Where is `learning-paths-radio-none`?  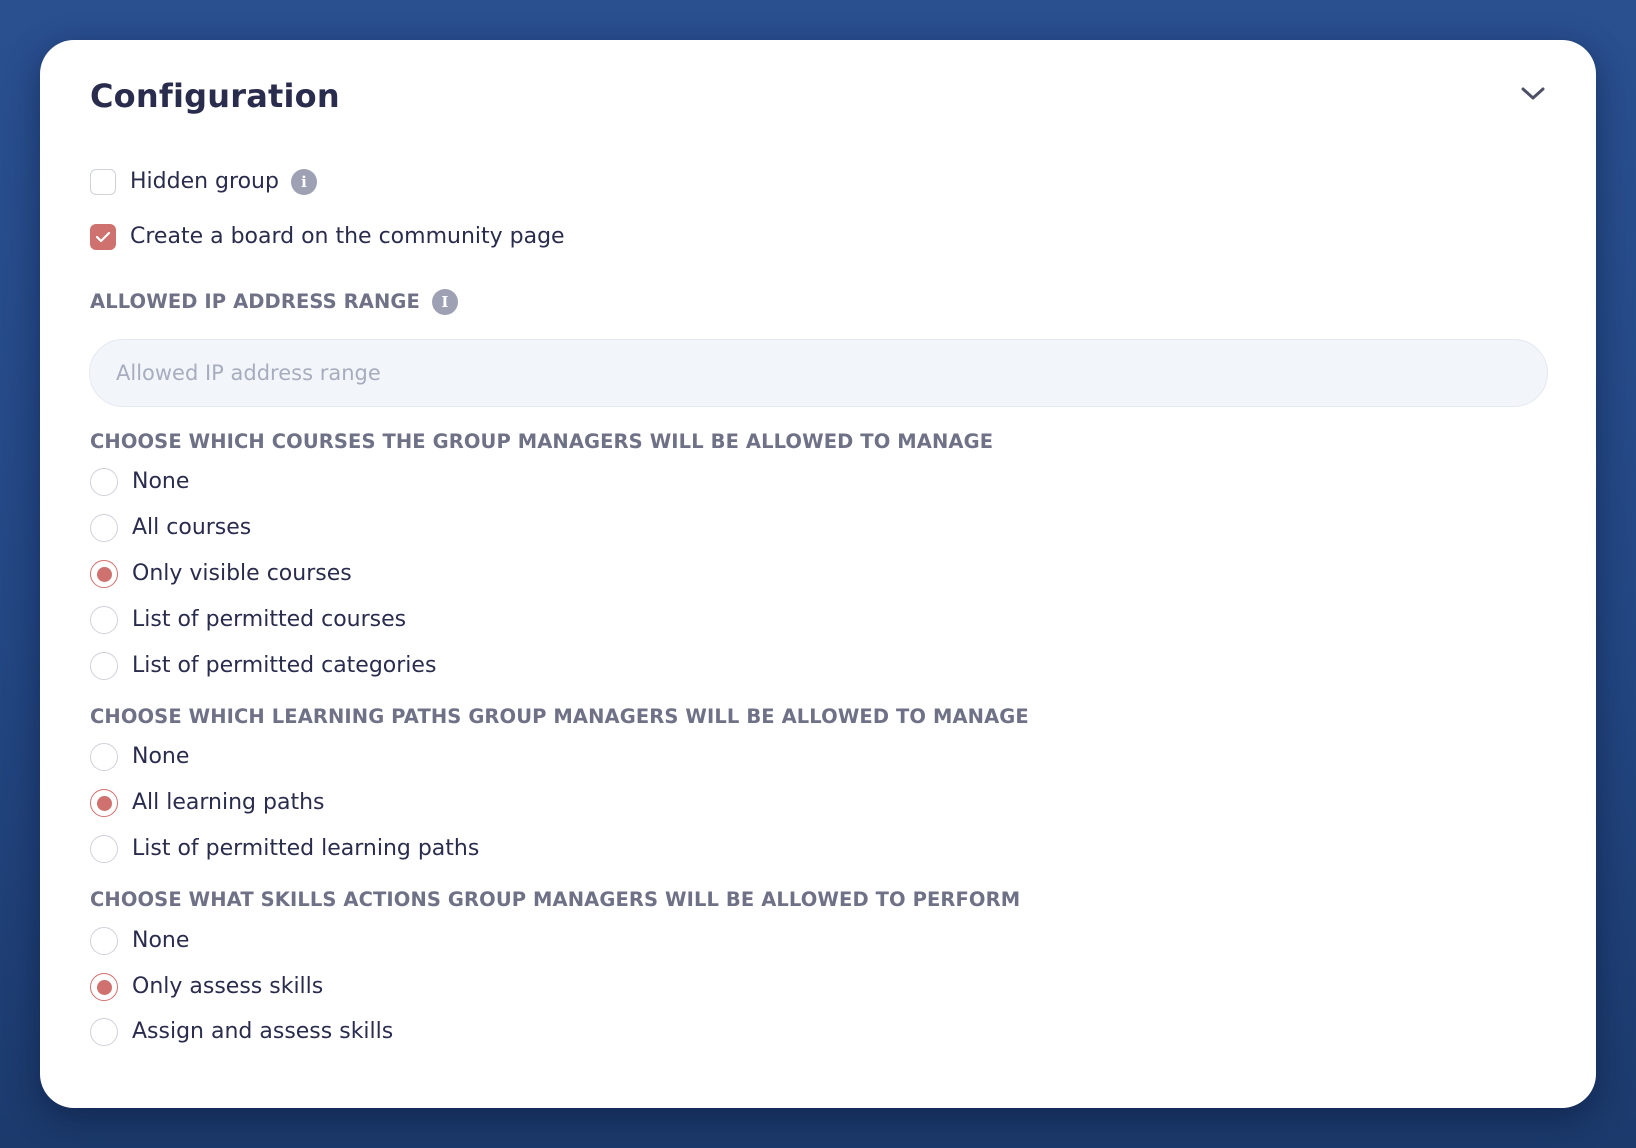 learning-paths-radio-none is located at coordinates (104, 757).